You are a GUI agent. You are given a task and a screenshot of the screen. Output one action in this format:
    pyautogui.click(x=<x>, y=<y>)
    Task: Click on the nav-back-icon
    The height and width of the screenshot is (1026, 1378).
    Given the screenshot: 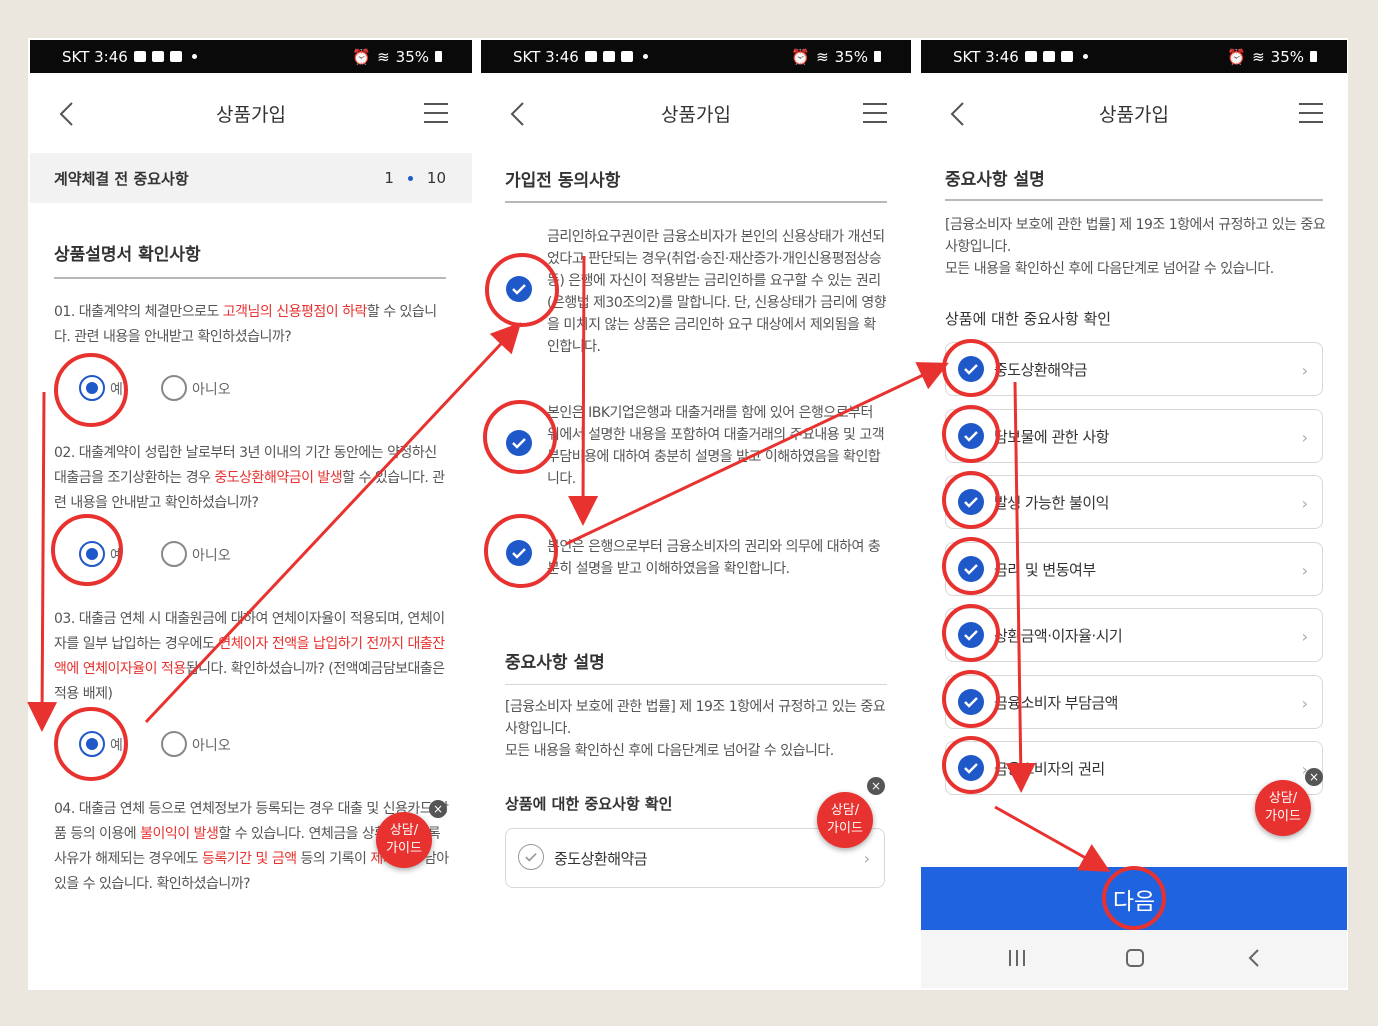 What is the action you would take?
    pyautogui.click(x=1254, y=958)
    